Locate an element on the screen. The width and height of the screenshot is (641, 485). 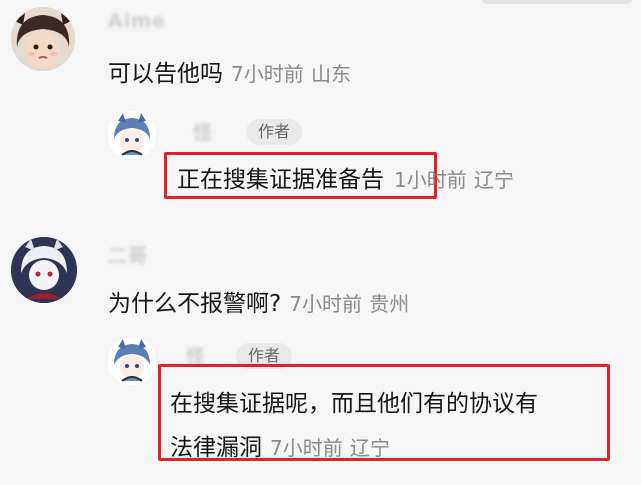
reply-username: 怪 is located at coordinates (203, 131).